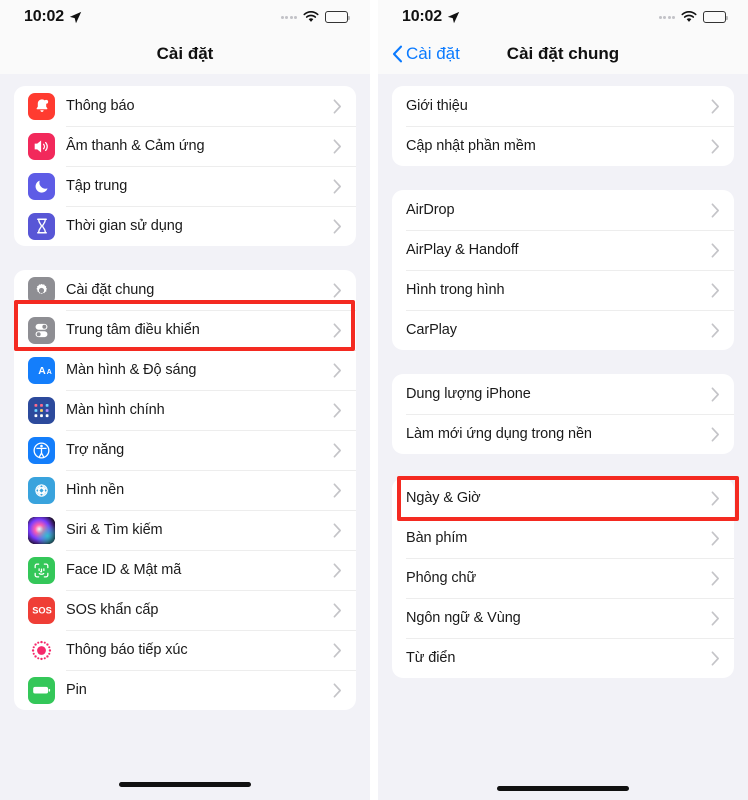  Describe the element at coordinates (95, 490) in the screenshot. I see `sidebar-item-label: Hình nền` at that location.